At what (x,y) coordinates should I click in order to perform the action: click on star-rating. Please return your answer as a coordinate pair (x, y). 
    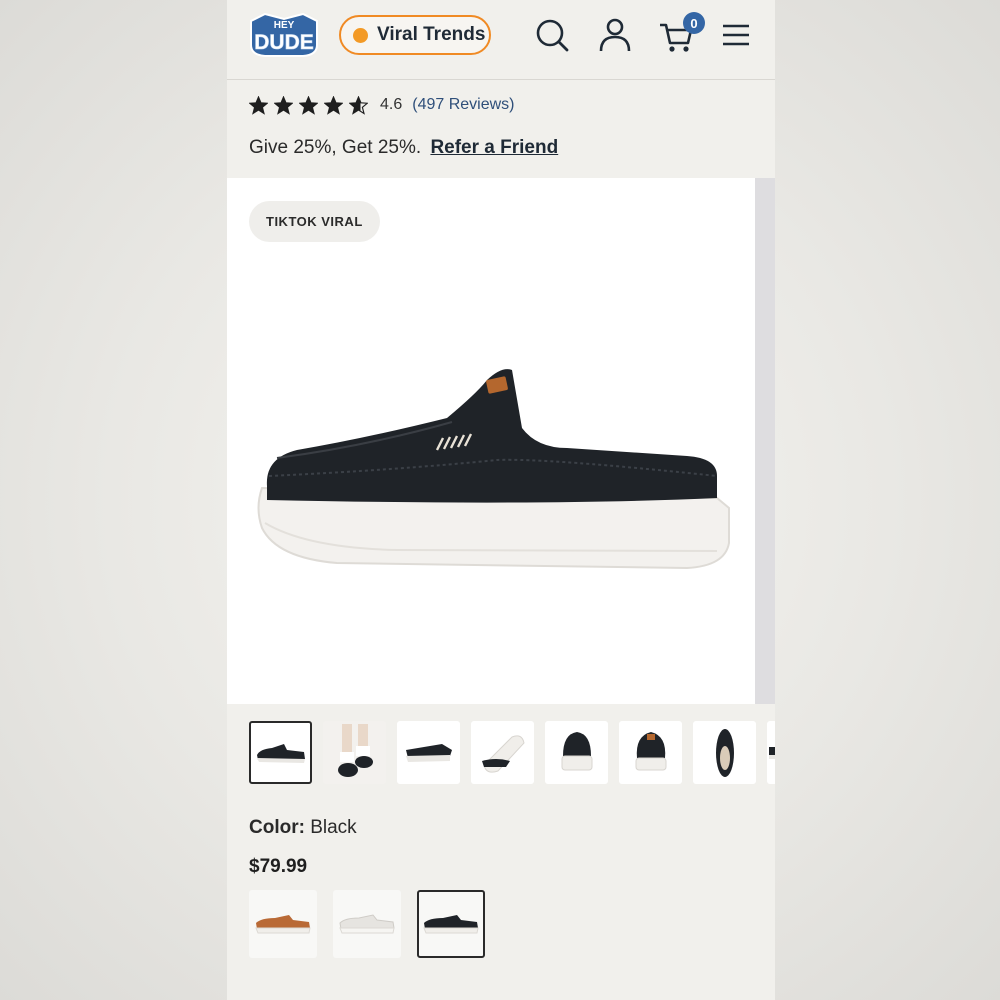
    Looking at the image, I should click on (308, 105).